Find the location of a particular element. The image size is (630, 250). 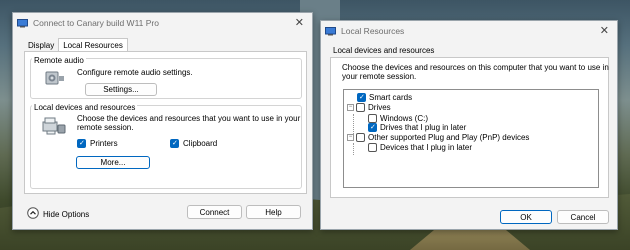

tree-item-devices-plug-in-later: Devices that I plug in later is located at coordinates (420, 147).